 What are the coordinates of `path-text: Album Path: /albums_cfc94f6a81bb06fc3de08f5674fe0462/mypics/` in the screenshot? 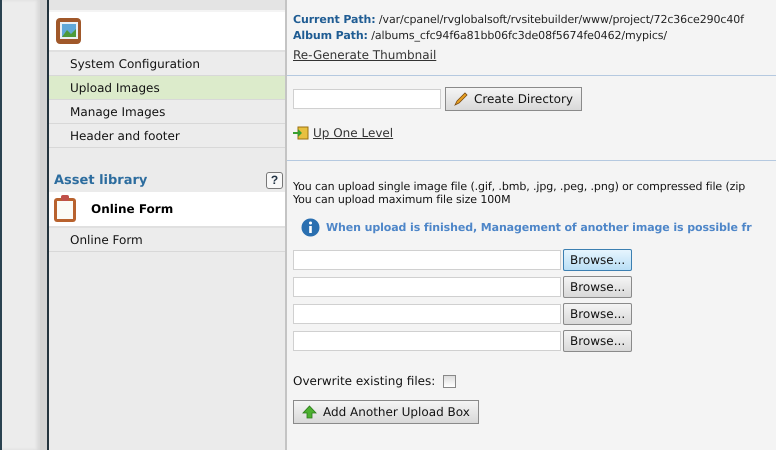 It's located at (480, 36).